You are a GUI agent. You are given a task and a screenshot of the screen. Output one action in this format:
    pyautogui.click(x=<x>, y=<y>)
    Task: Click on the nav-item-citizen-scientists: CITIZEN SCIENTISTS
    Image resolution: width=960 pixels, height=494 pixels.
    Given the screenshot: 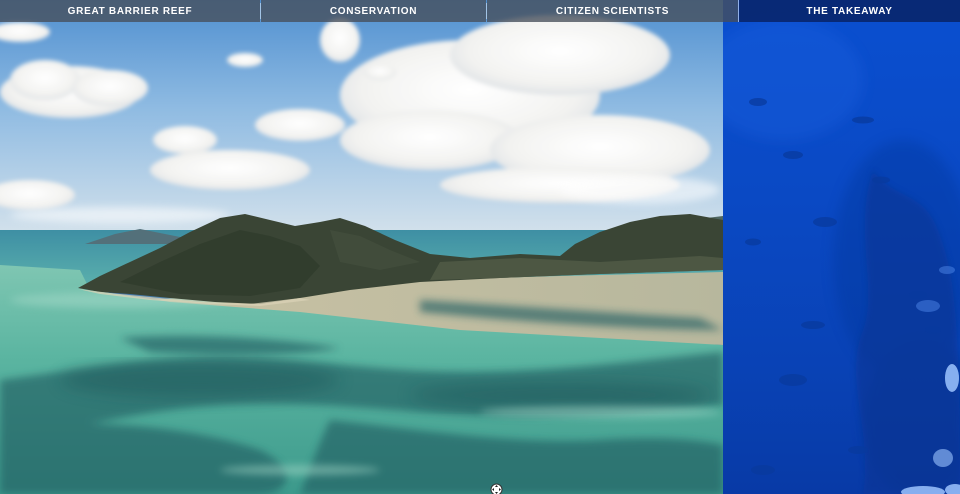 What is the action you would take?
    pyautogui.click(x=612, y=11)
    